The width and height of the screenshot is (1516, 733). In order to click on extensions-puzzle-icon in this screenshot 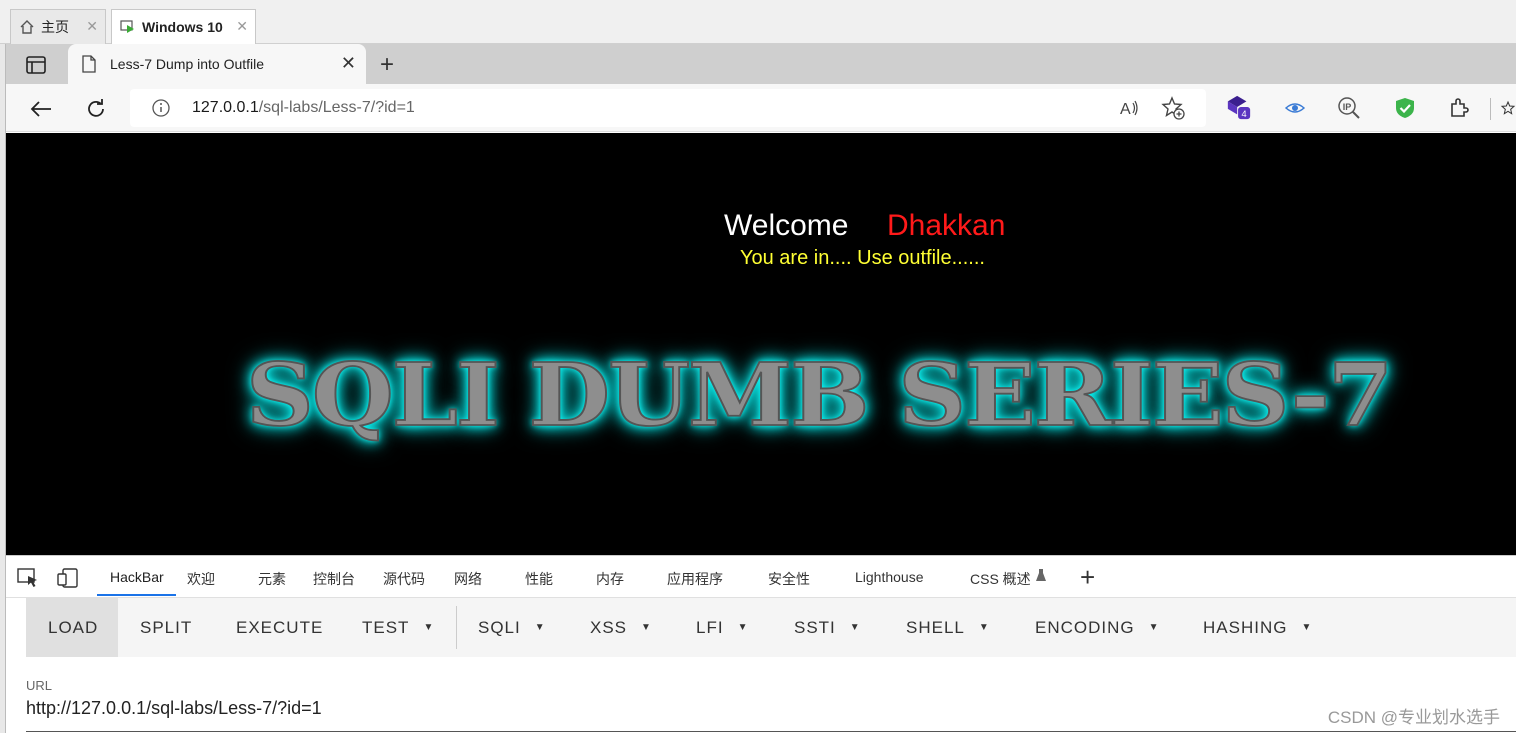, I will do `click(1459, 108)`.